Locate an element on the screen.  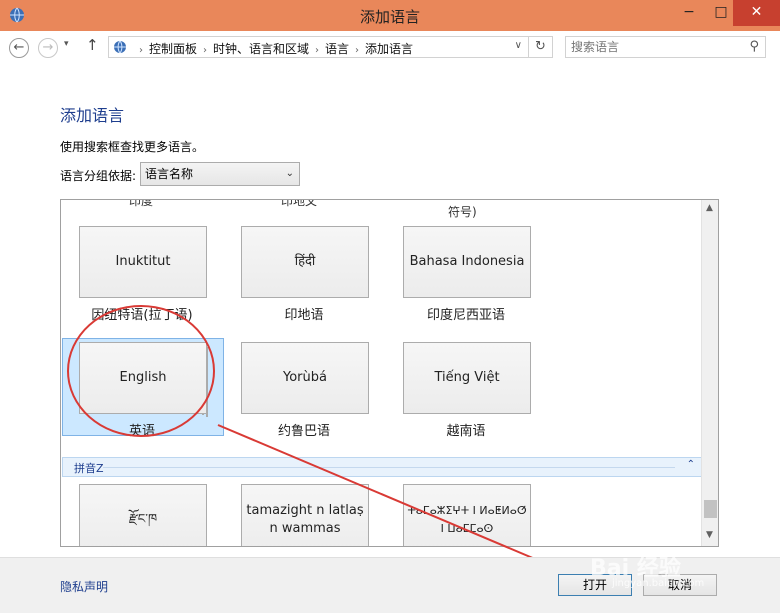
section-header-z: 拼音Z ⌃ is located at coordinates (382, 467).